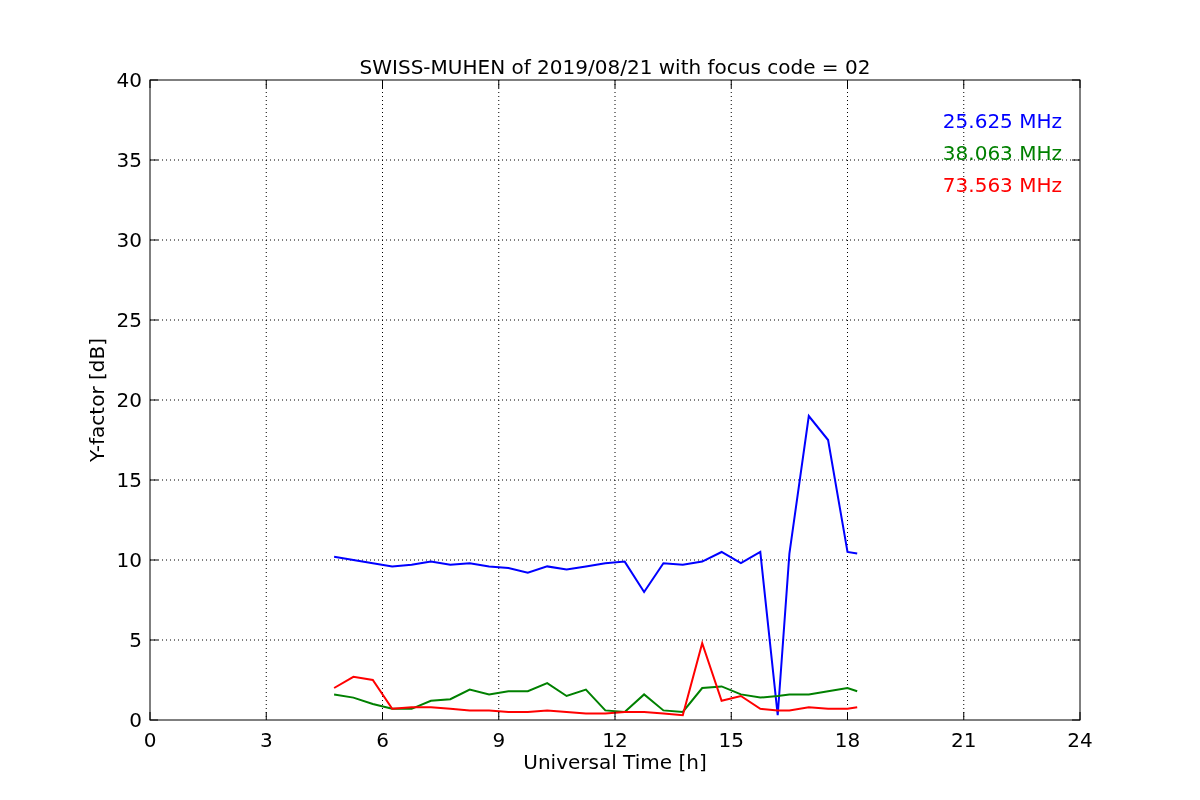 This screenshot has height=800, width=1200. What do you see at coordinates (129, 480) in the screenshot?
I see `y-tick-label: 15` at bounding box center [129, 480].